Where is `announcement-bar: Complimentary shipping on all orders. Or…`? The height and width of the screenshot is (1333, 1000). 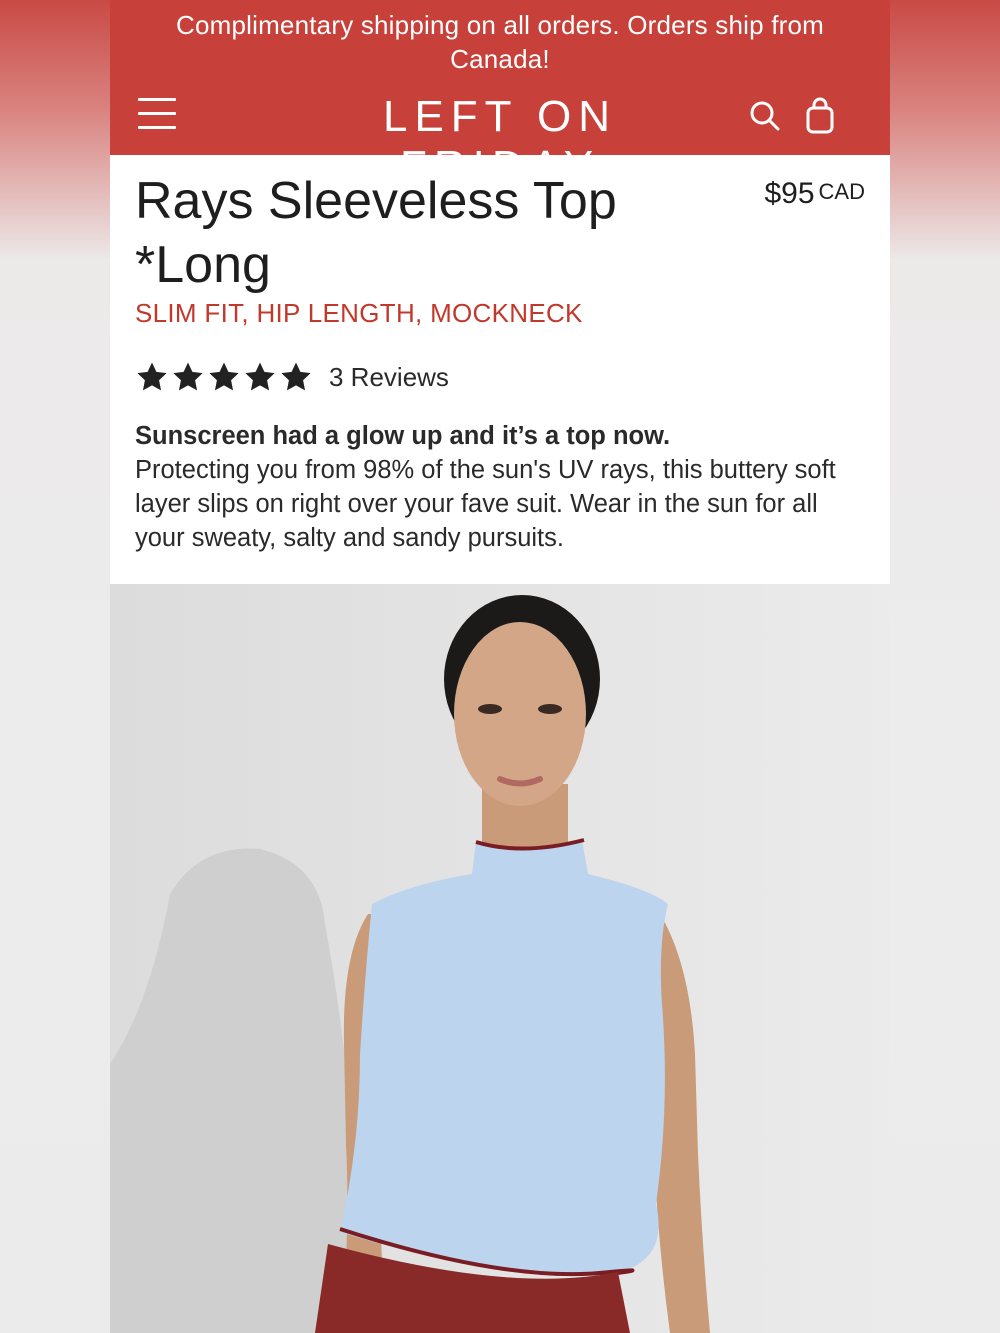 announcement-bar: Complimentary shipping on all orders. Or… is located at coordinates (500, 42).